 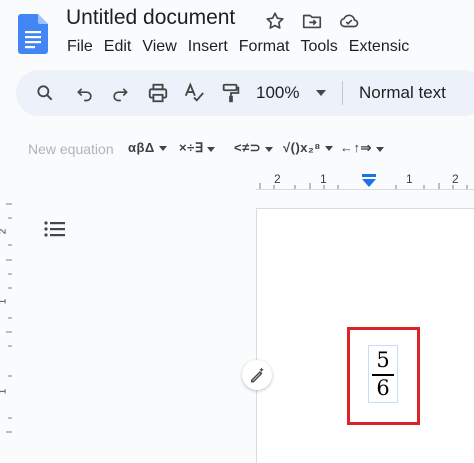 What do you see at coordinates (318, 47) in the screenshot?
I see `menu-tools: Tools` at bounding box center [318, 47].